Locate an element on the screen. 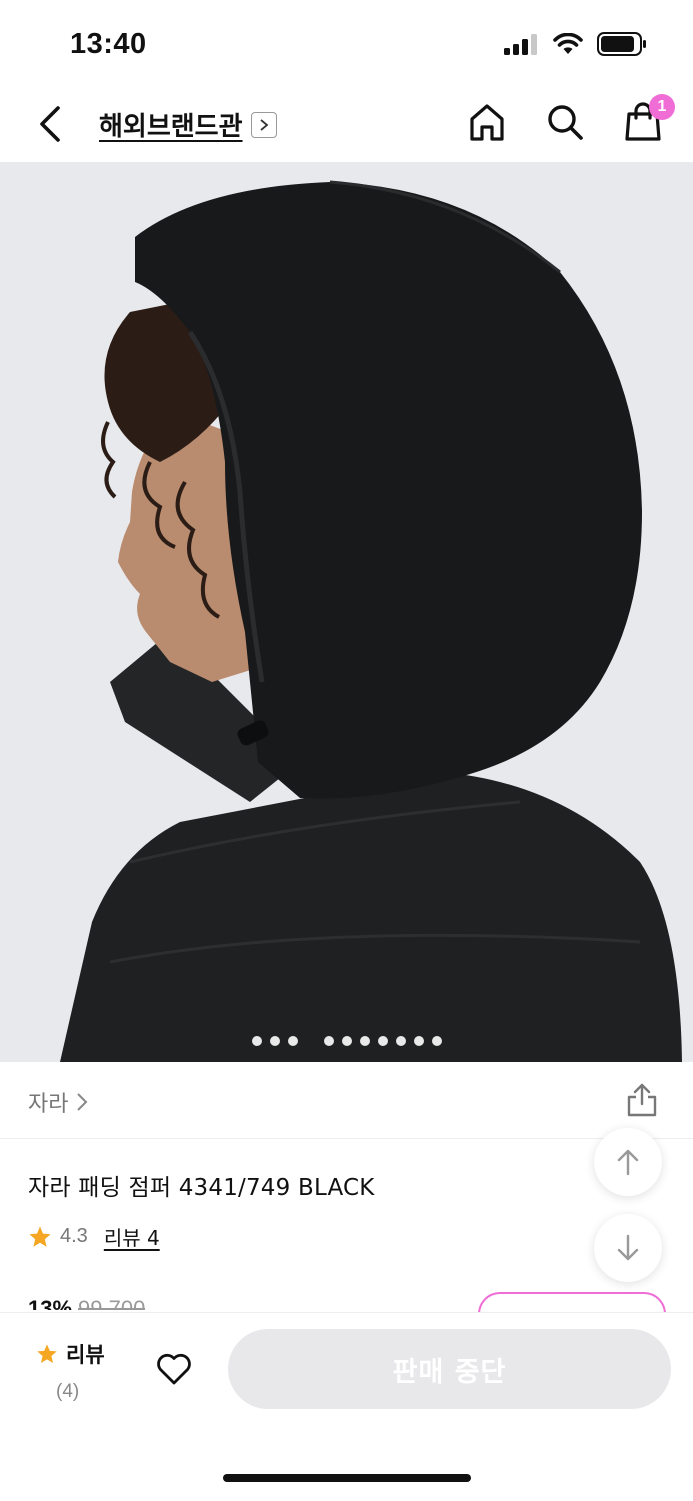 The image size is (693, 1501). battery-icon is located at coordinates (621, 44).